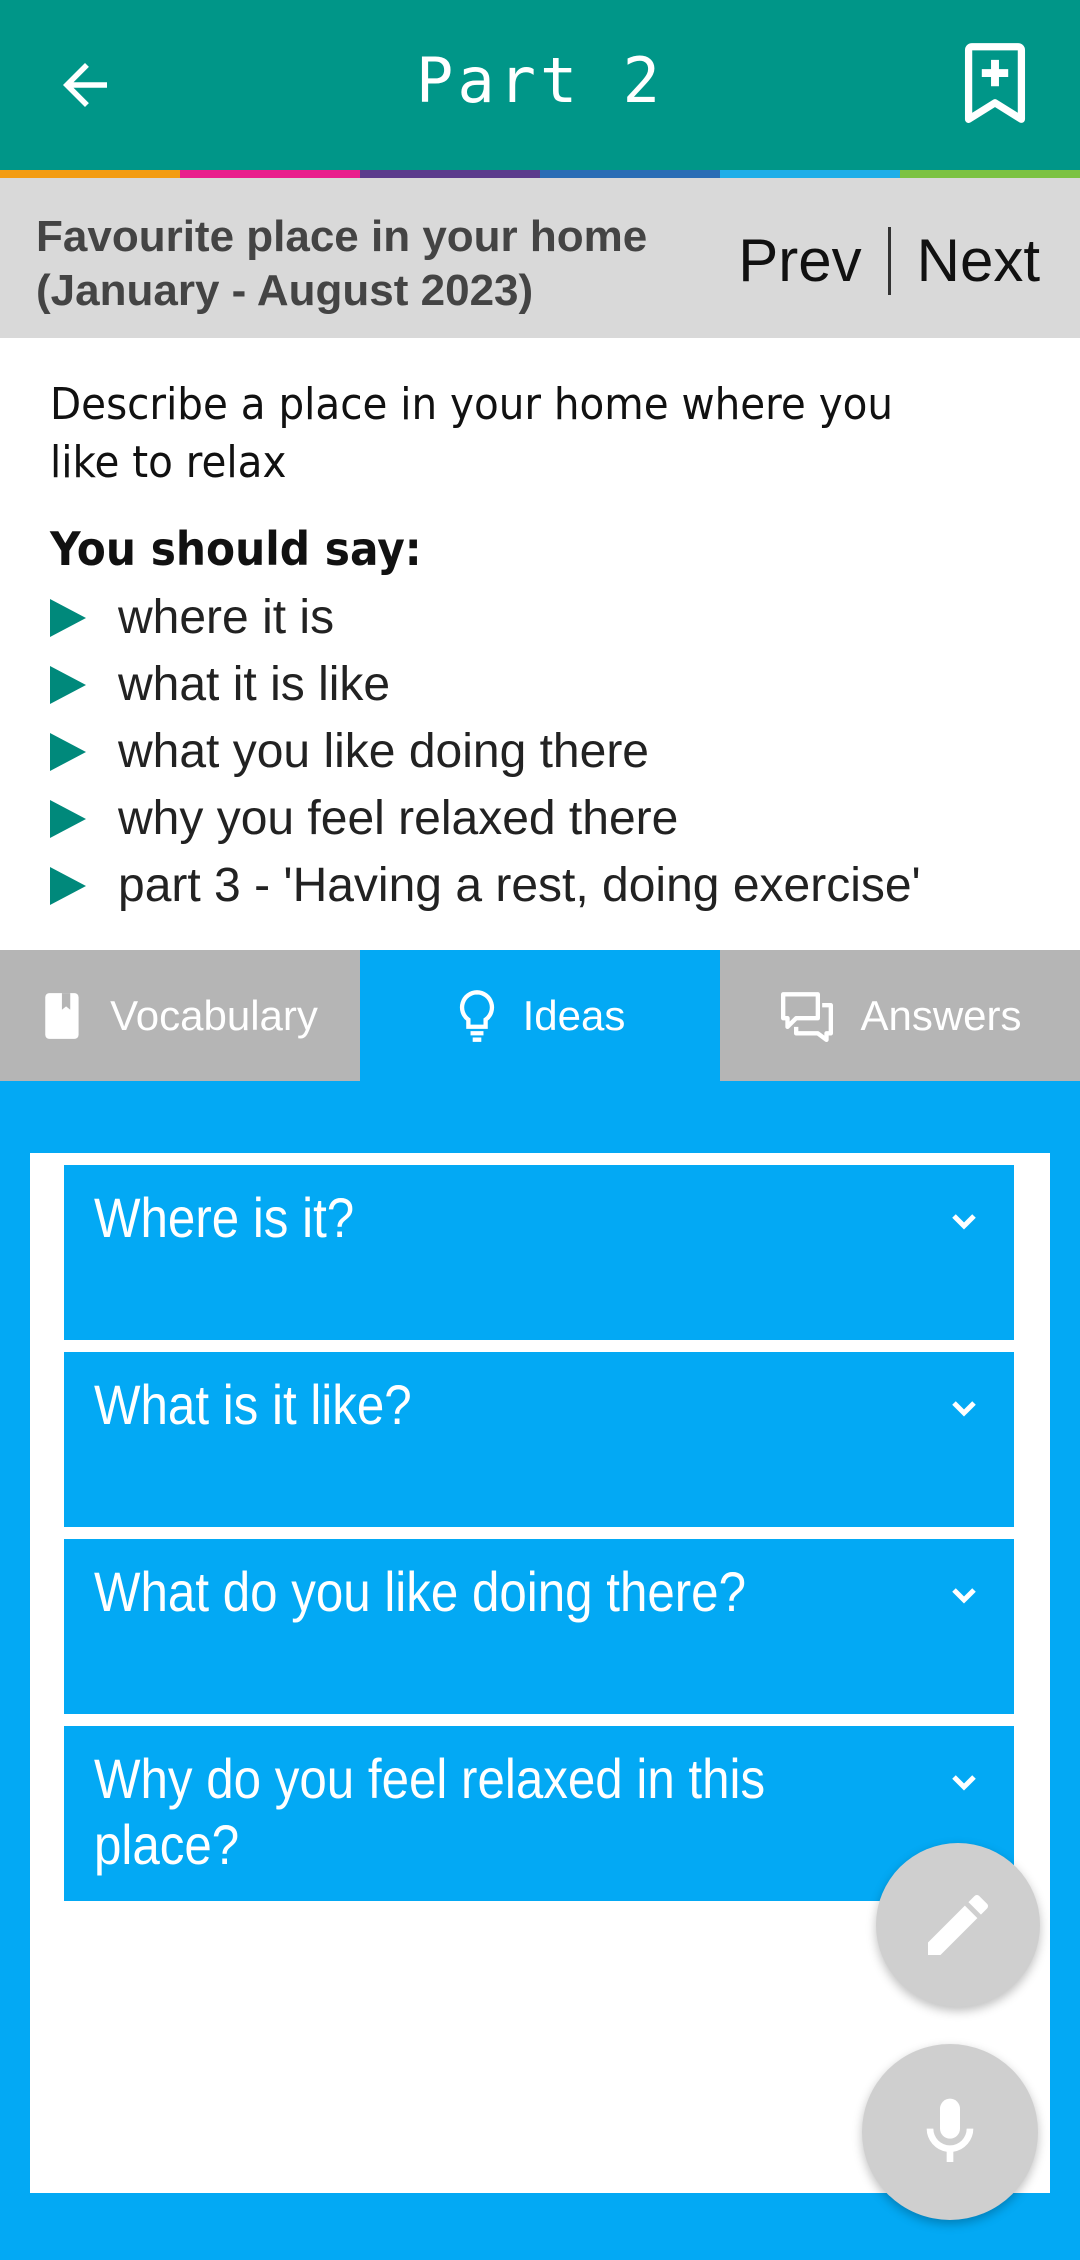  Describe the element at coordinates (342, 236) in the screenshot. I see `topic-title-line1: Favourite place in your home` at that location.